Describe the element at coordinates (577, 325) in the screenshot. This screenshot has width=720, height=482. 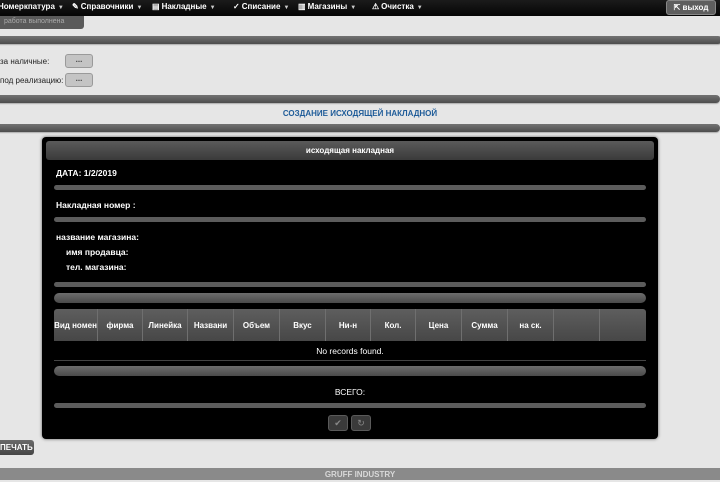
I see `col-header-extra` at that location.